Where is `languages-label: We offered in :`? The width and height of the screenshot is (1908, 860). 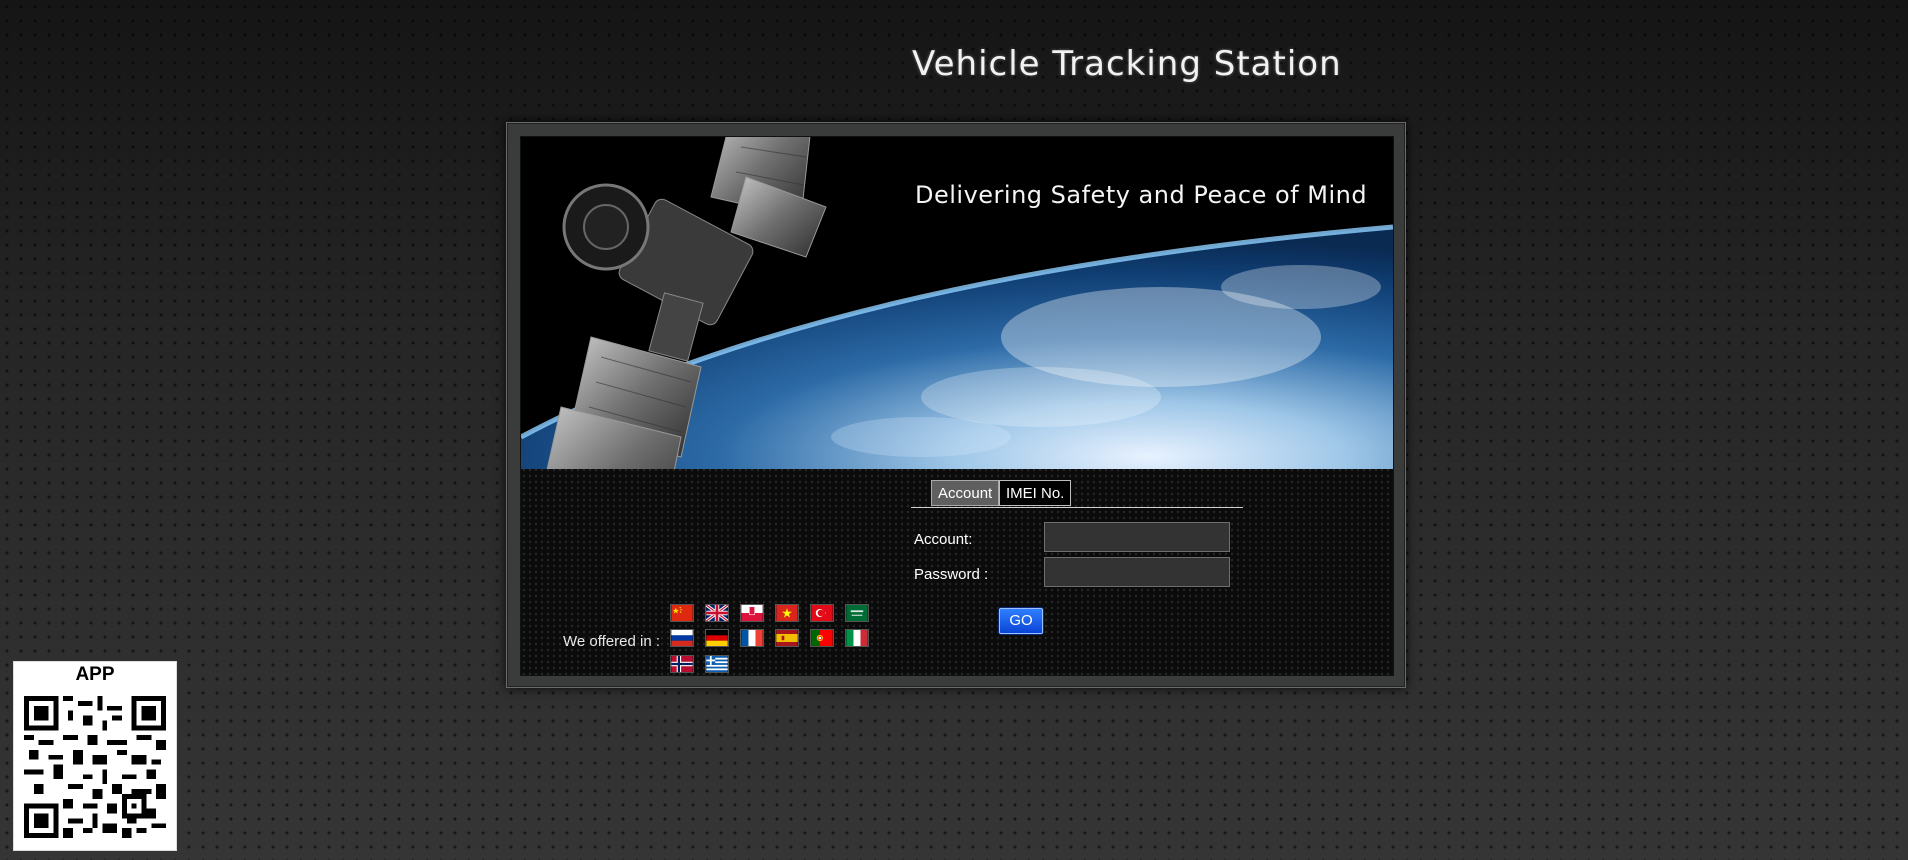
languages-label: We offered in : is located at coordinates (612, 641).